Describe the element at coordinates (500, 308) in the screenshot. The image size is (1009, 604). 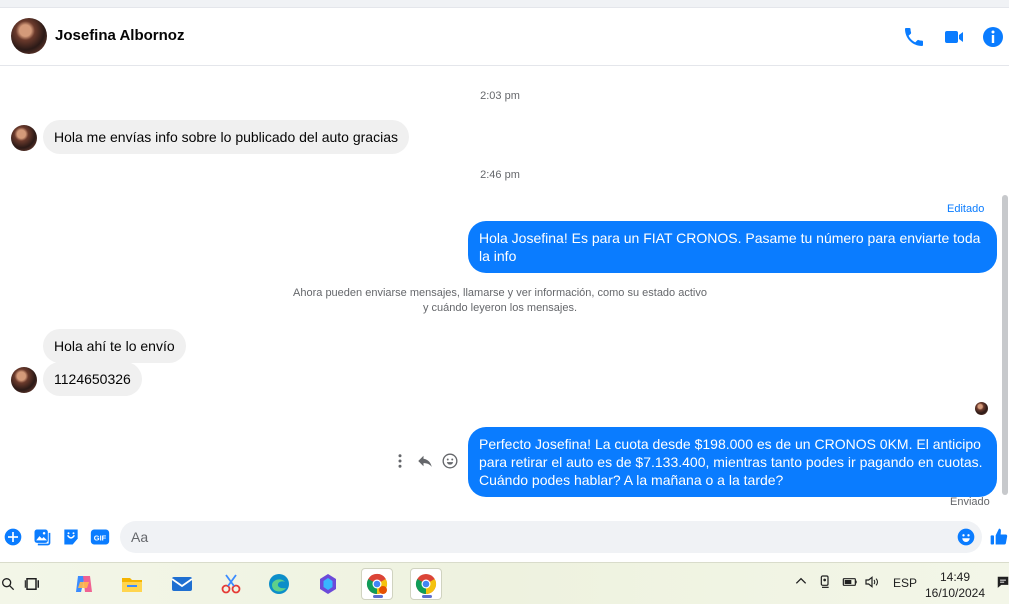
I see `system-notice-line2: y cuándo leyeron los mensajes.` at that location.